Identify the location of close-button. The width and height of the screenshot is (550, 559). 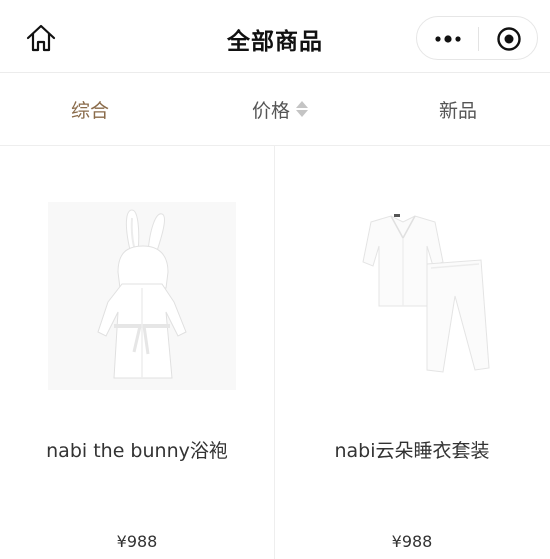
(509, 39).